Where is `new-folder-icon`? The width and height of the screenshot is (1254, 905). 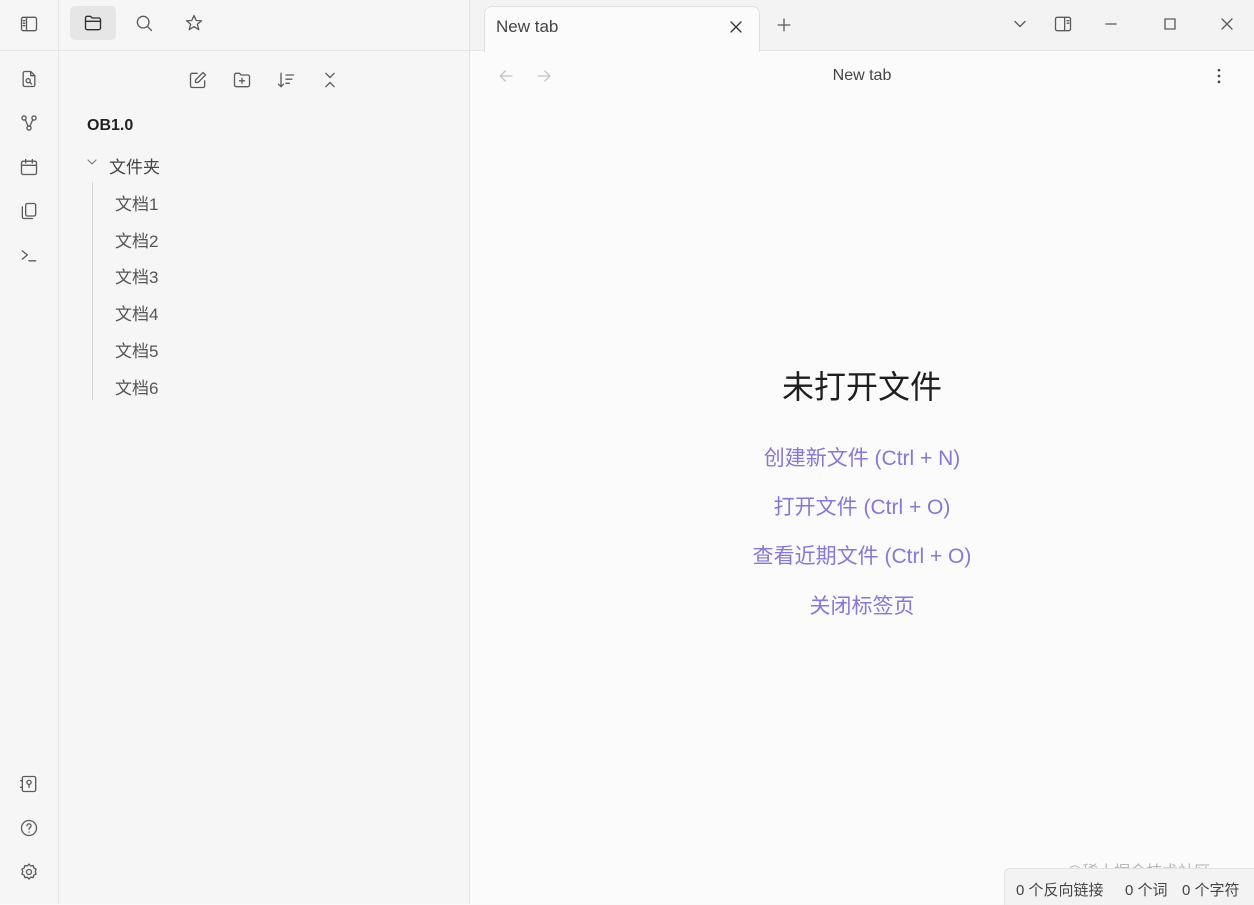
new-folder-icon is located at coordinates (242, 80).